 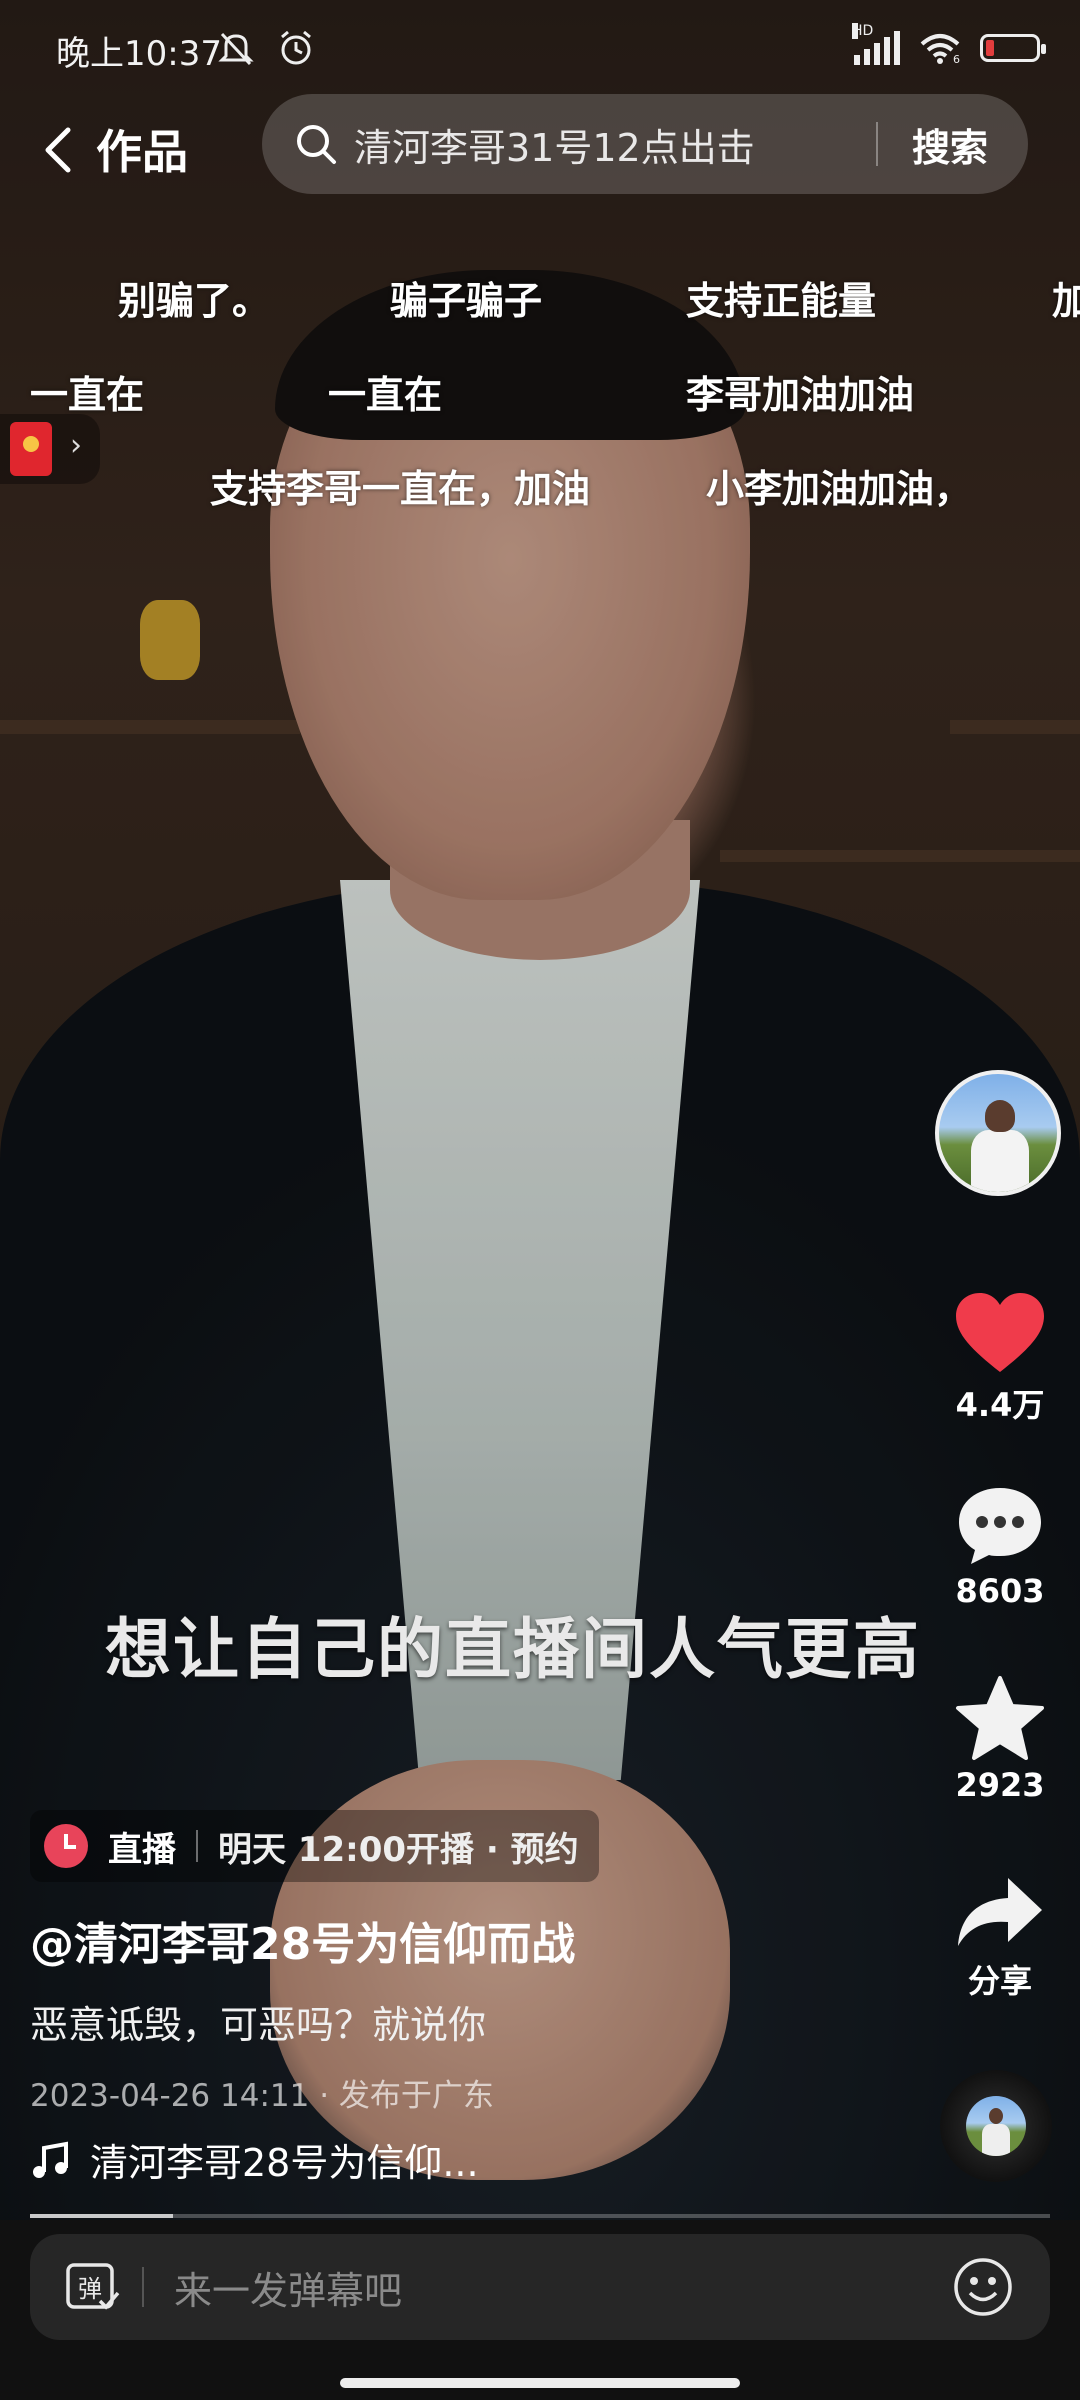 What do you see at coordinates (1000, 1116) in the screenshot?
I see `avatar-figure-head` at bounding box center [1000, 1116].